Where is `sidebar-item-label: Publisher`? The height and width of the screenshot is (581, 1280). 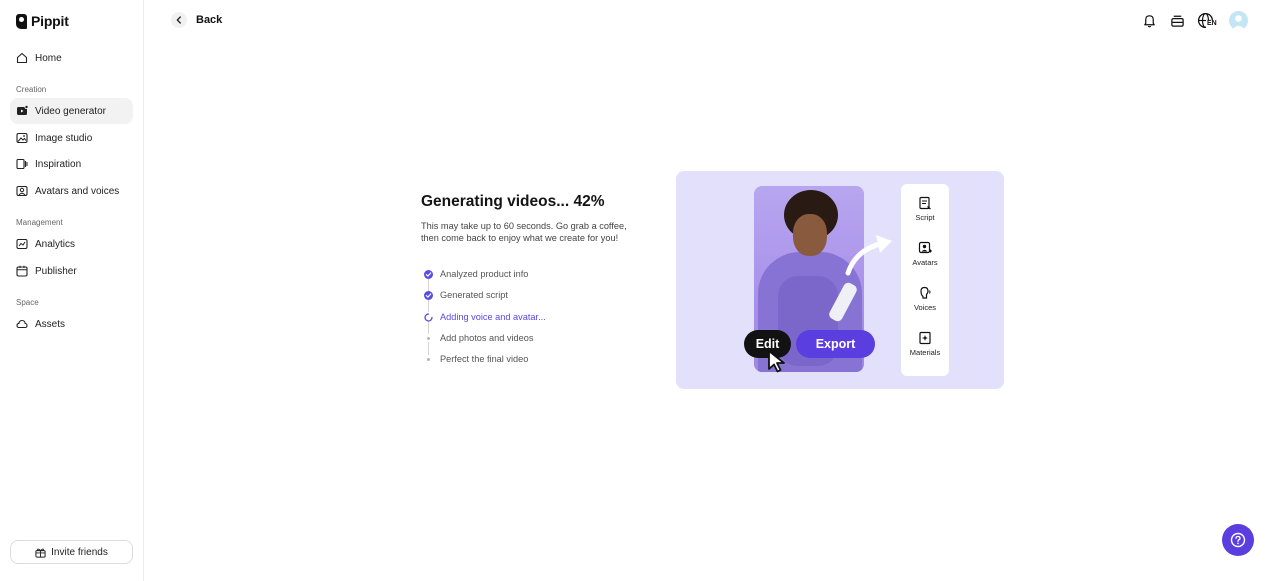 sidebar-item-label: Publisher is located at coordinates (56, 271).